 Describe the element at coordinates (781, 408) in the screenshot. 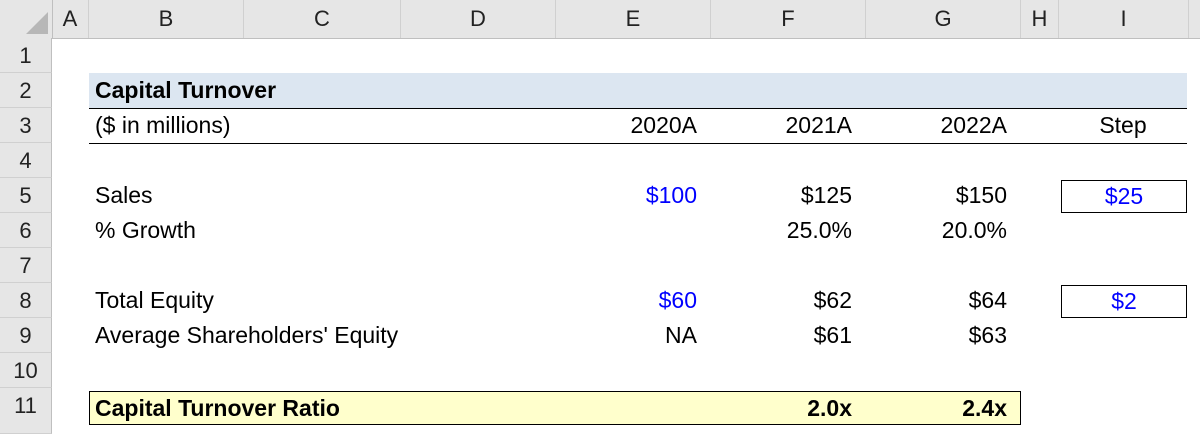

I see `ratio-2021a: 2.0x` at that location.